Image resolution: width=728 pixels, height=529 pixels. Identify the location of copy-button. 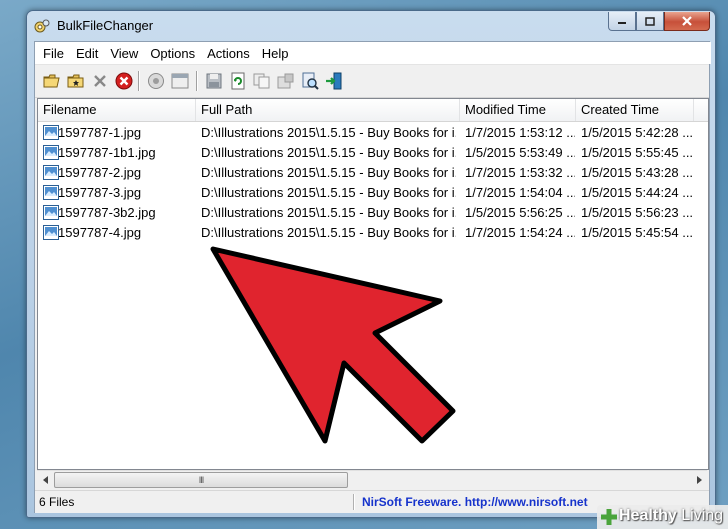
(262, 81).